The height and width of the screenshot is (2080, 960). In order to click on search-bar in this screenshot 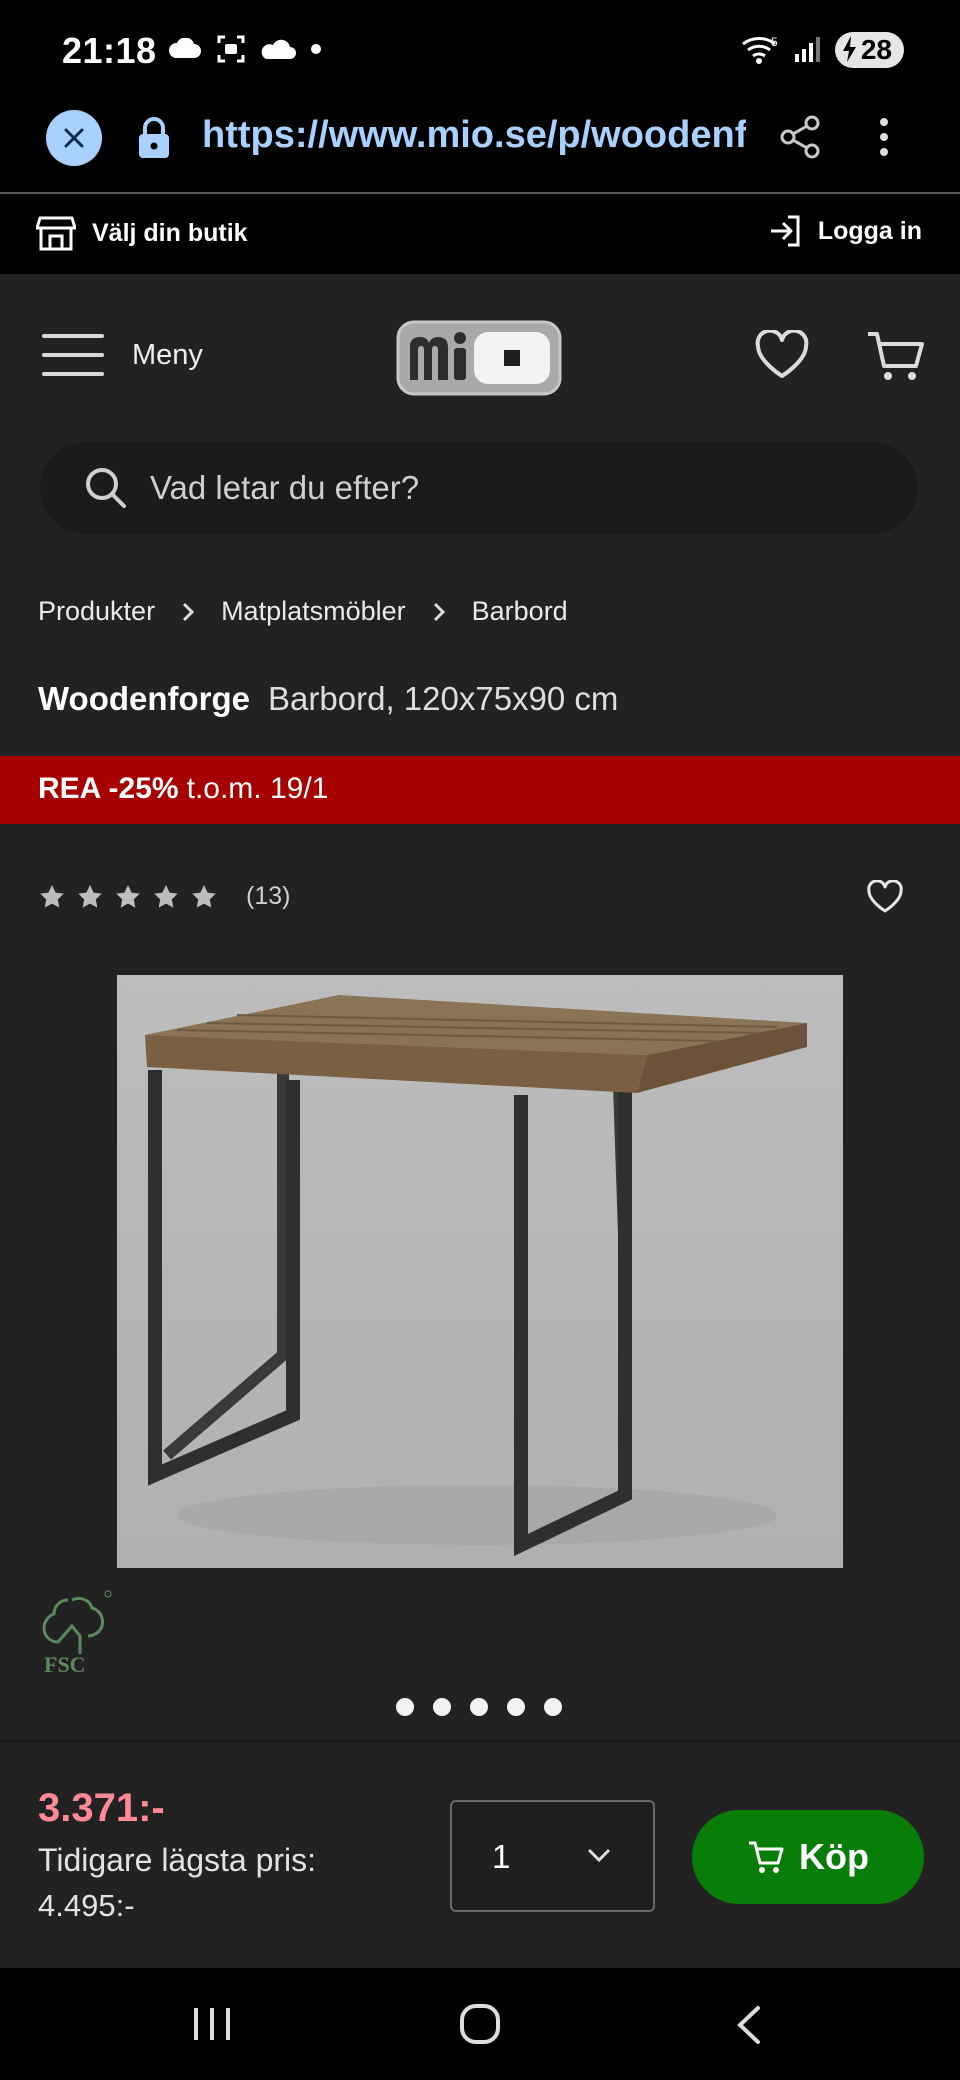, I will do `click(479, 488)`.